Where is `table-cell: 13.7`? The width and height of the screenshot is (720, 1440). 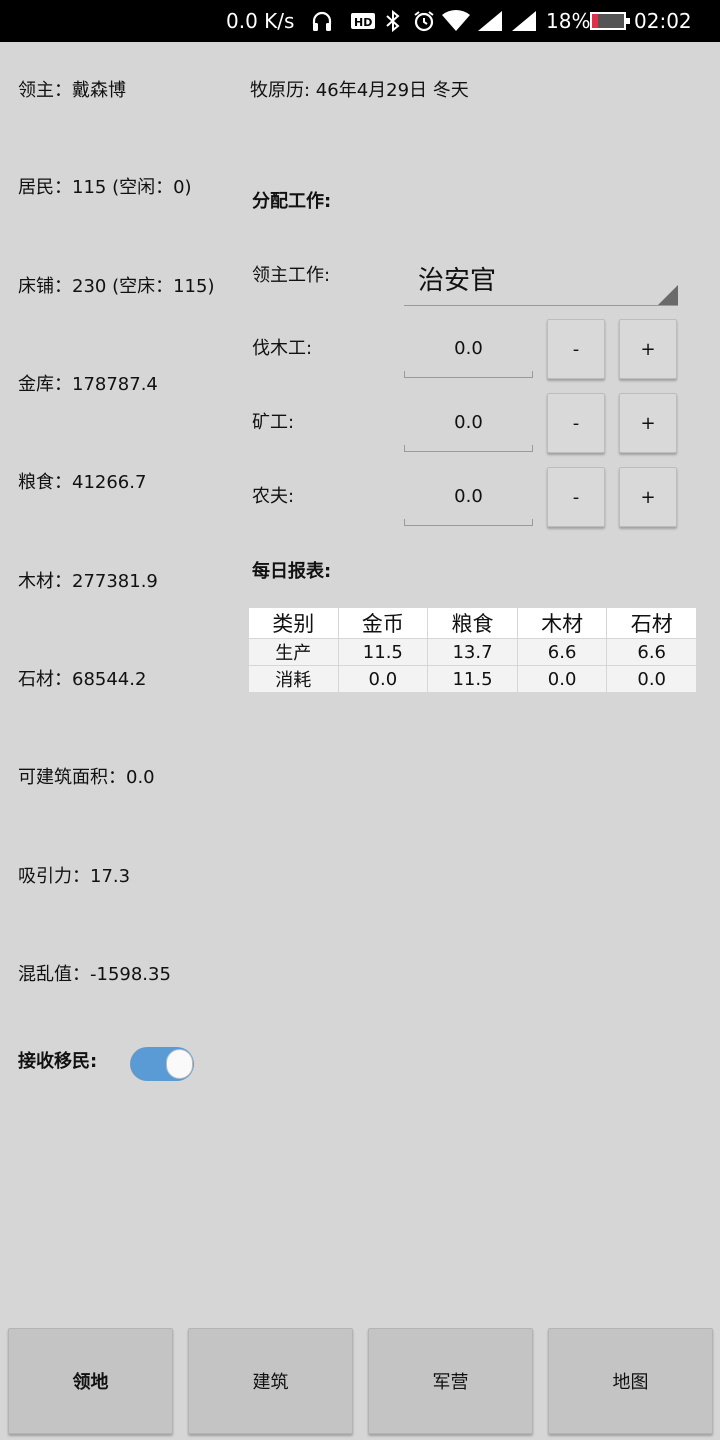 table-cell: 13.7 is located at coordinates (472, 652).